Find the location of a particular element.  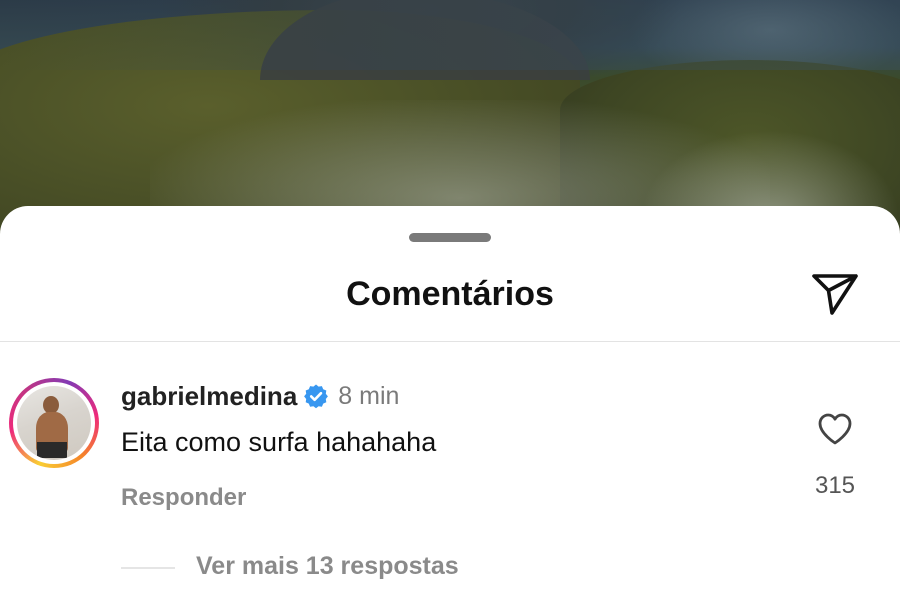

heart-outline-icon is located at coordinates (835, 429).